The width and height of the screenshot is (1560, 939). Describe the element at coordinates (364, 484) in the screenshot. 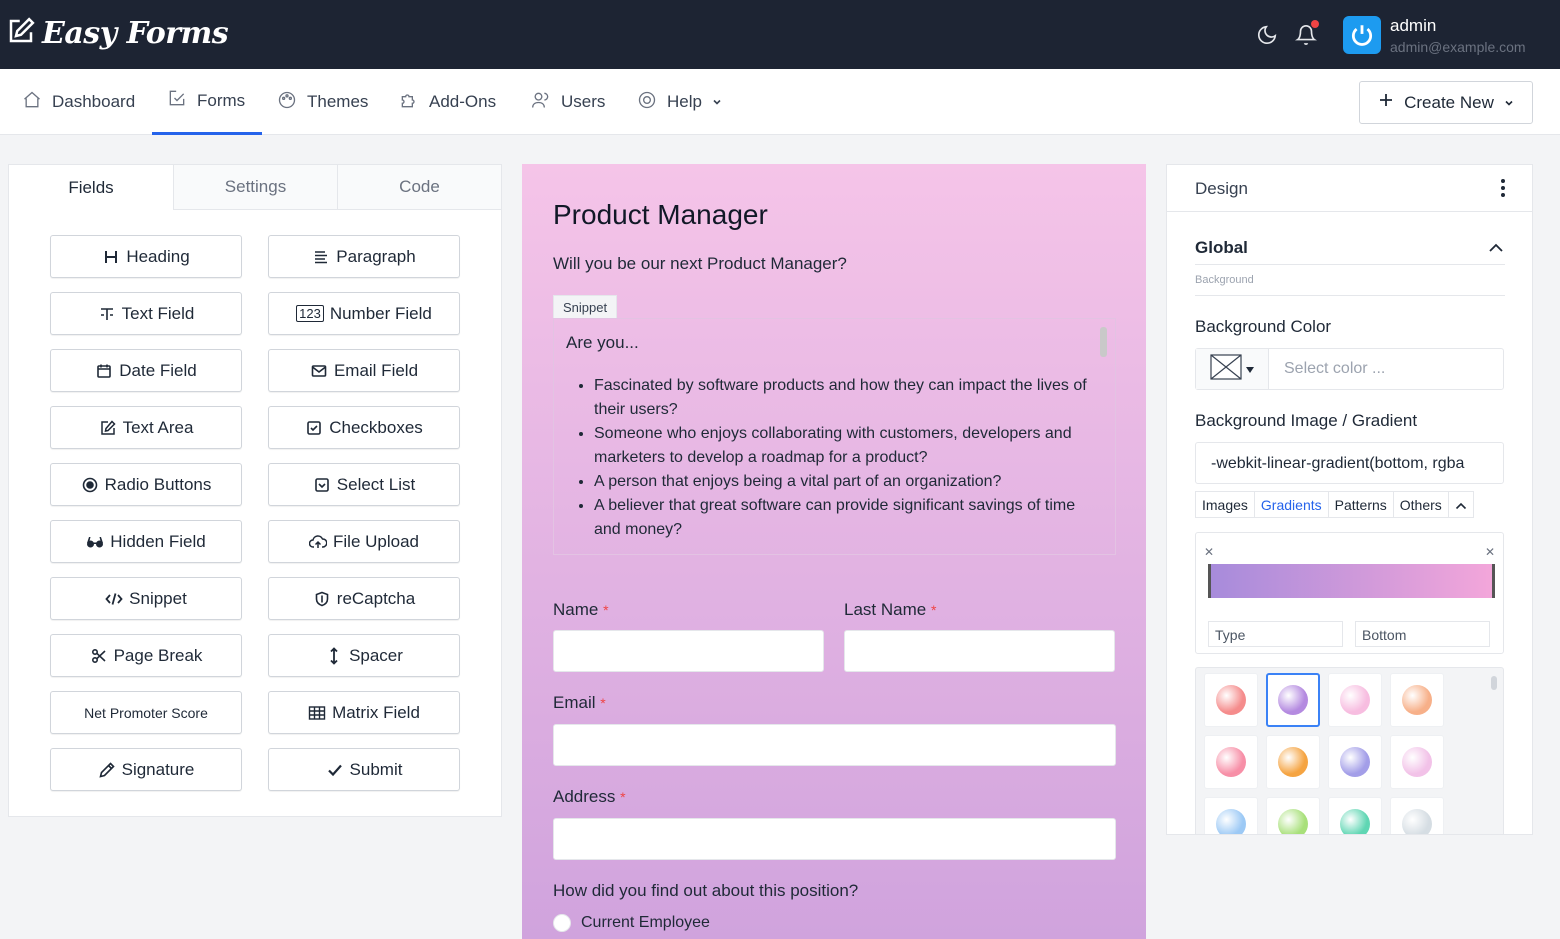

I see `field-select-list-button: Select List` at that location.